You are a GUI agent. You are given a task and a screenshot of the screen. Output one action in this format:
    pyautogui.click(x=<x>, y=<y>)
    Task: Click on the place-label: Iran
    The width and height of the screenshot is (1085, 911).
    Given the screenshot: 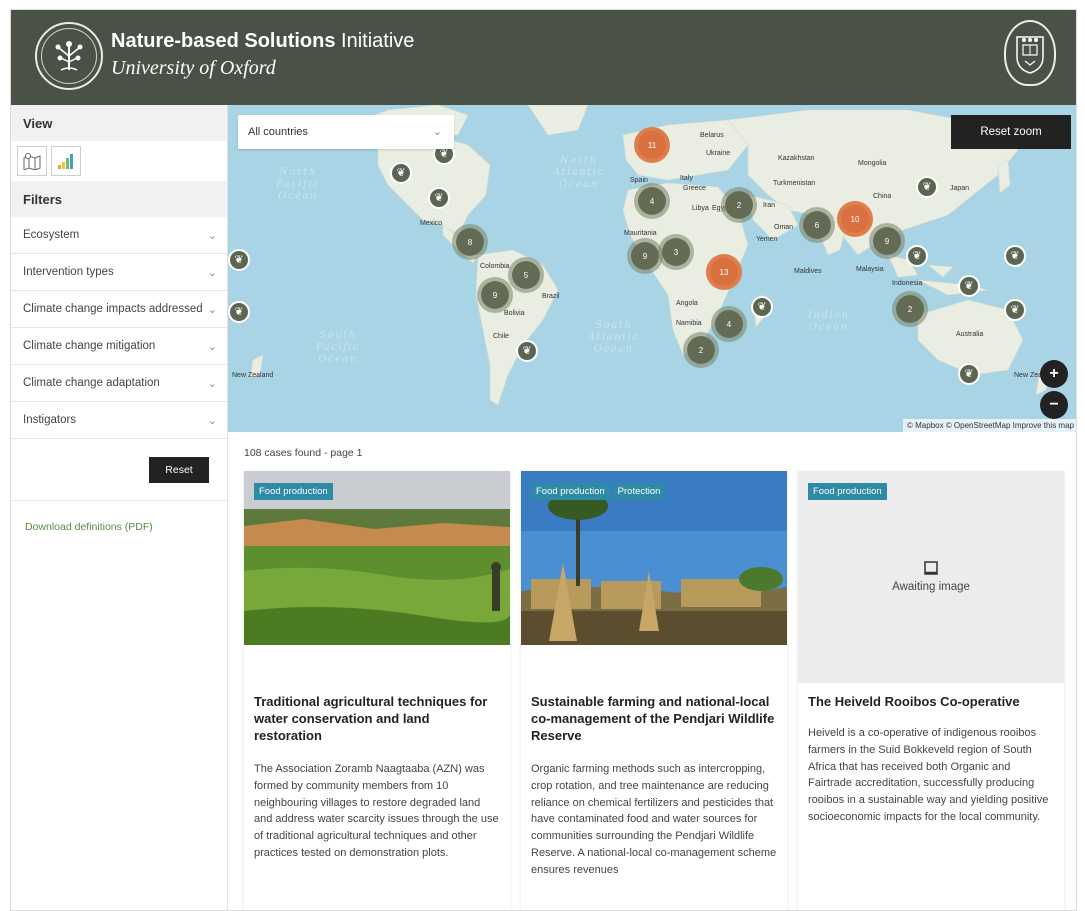 What is the action you would take?
    pyautogui.click(x=769, y=205)
    